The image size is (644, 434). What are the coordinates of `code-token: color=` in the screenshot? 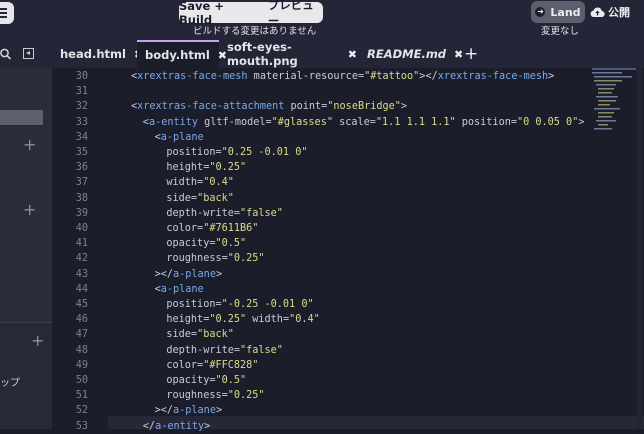 It's located at (185, 365).